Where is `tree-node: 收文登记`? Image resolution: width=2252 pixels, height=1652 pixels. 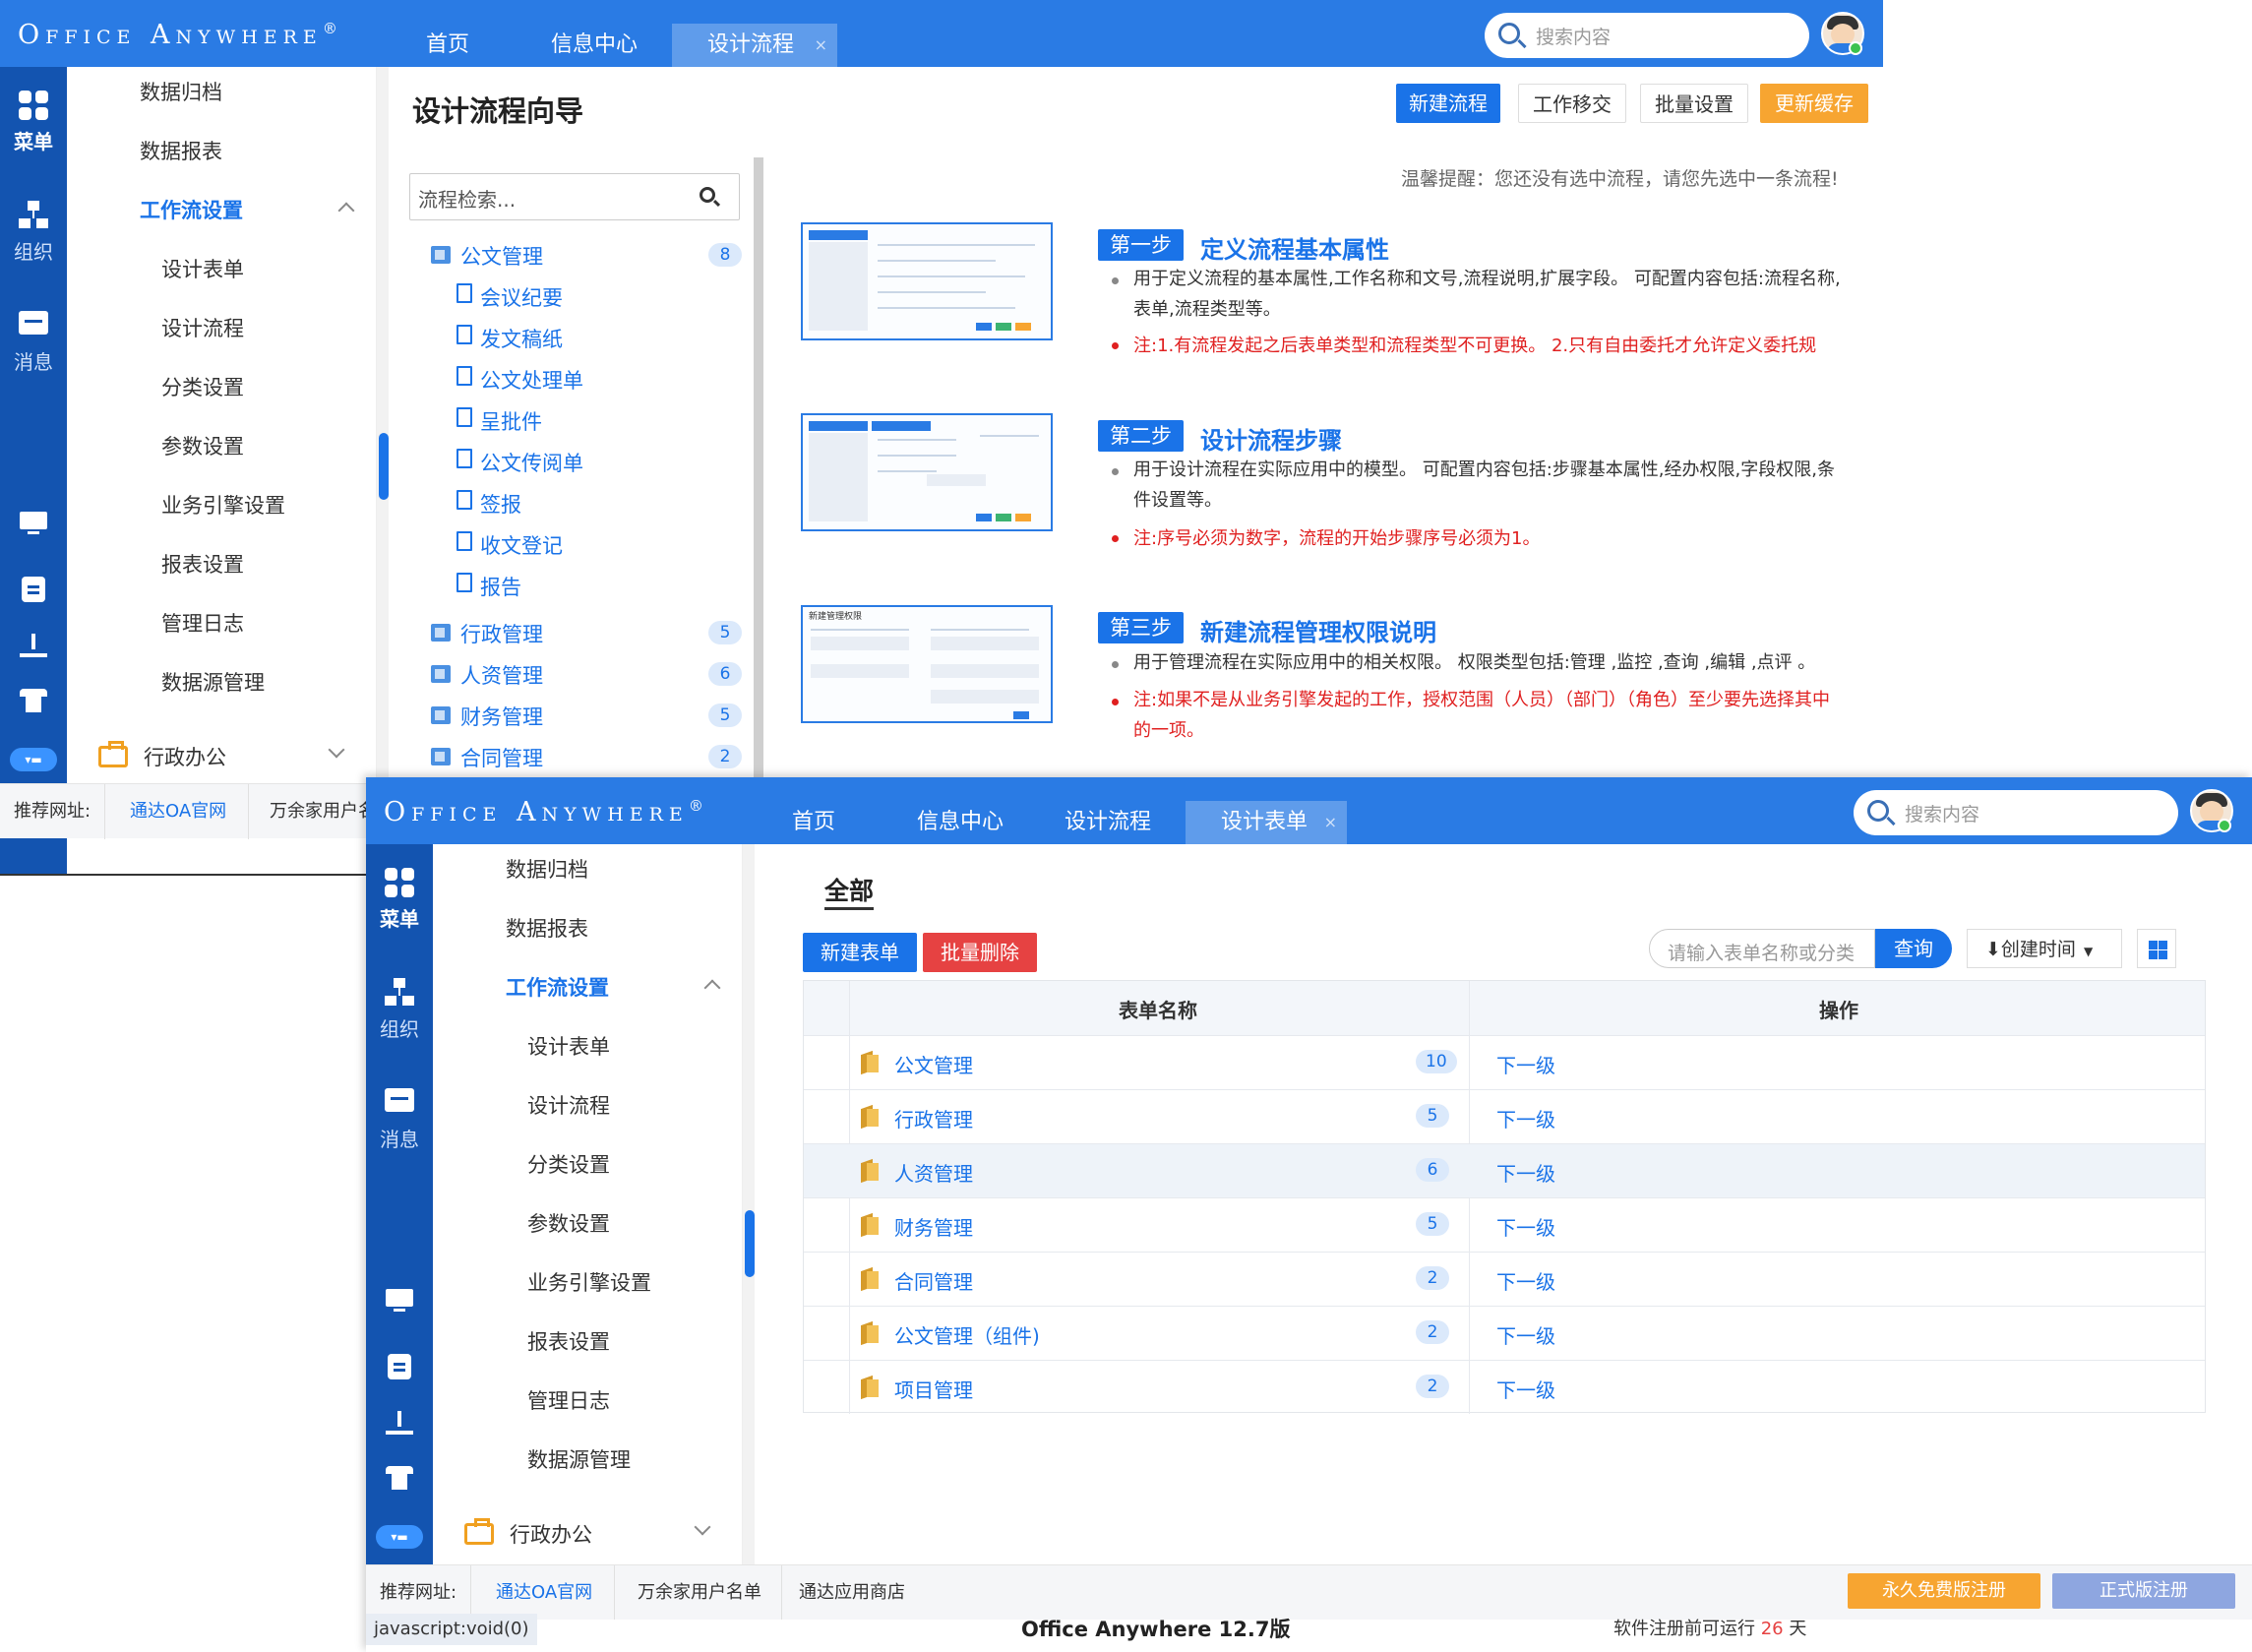 tree-node: 收文登记 is located at coordinates (521, 545).